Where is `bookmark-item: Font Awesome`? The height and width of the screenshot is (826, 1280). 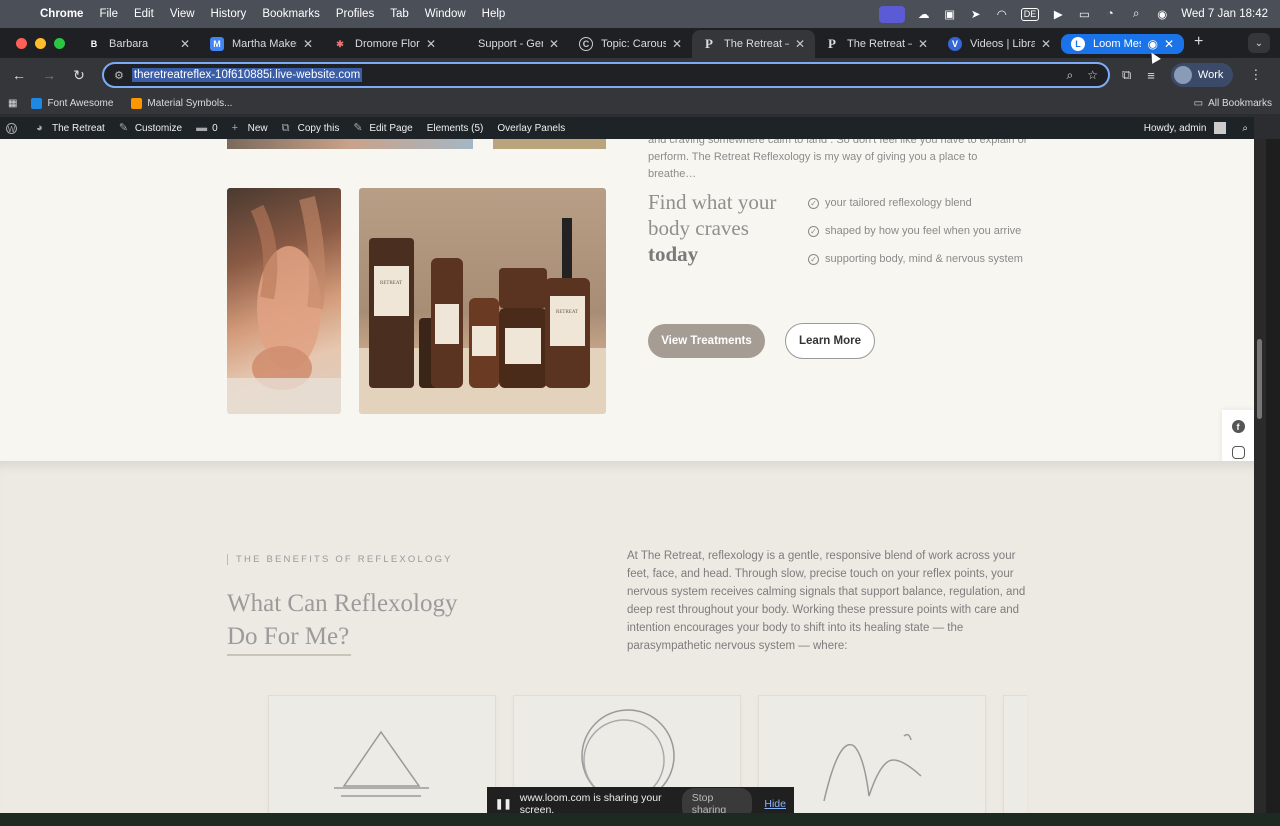 bookmark-item: Font Awesome is located at coordinates (72, 103).